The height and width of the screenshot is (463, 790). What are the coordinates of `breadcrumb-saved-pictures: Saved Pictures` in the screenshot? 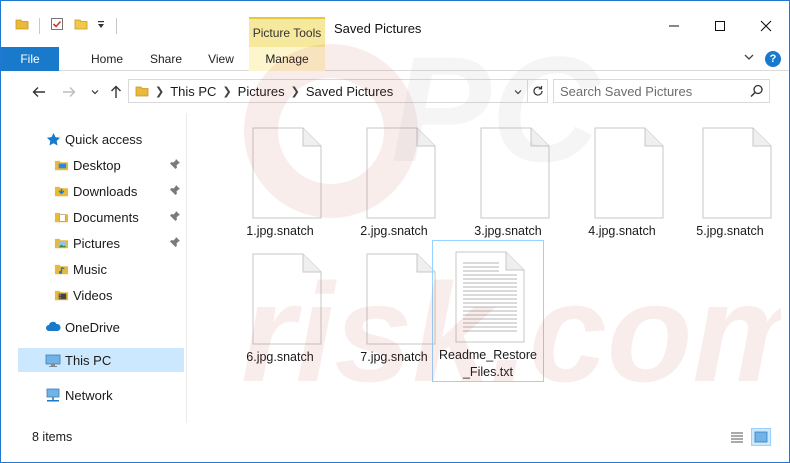 It's located at (349, 91).